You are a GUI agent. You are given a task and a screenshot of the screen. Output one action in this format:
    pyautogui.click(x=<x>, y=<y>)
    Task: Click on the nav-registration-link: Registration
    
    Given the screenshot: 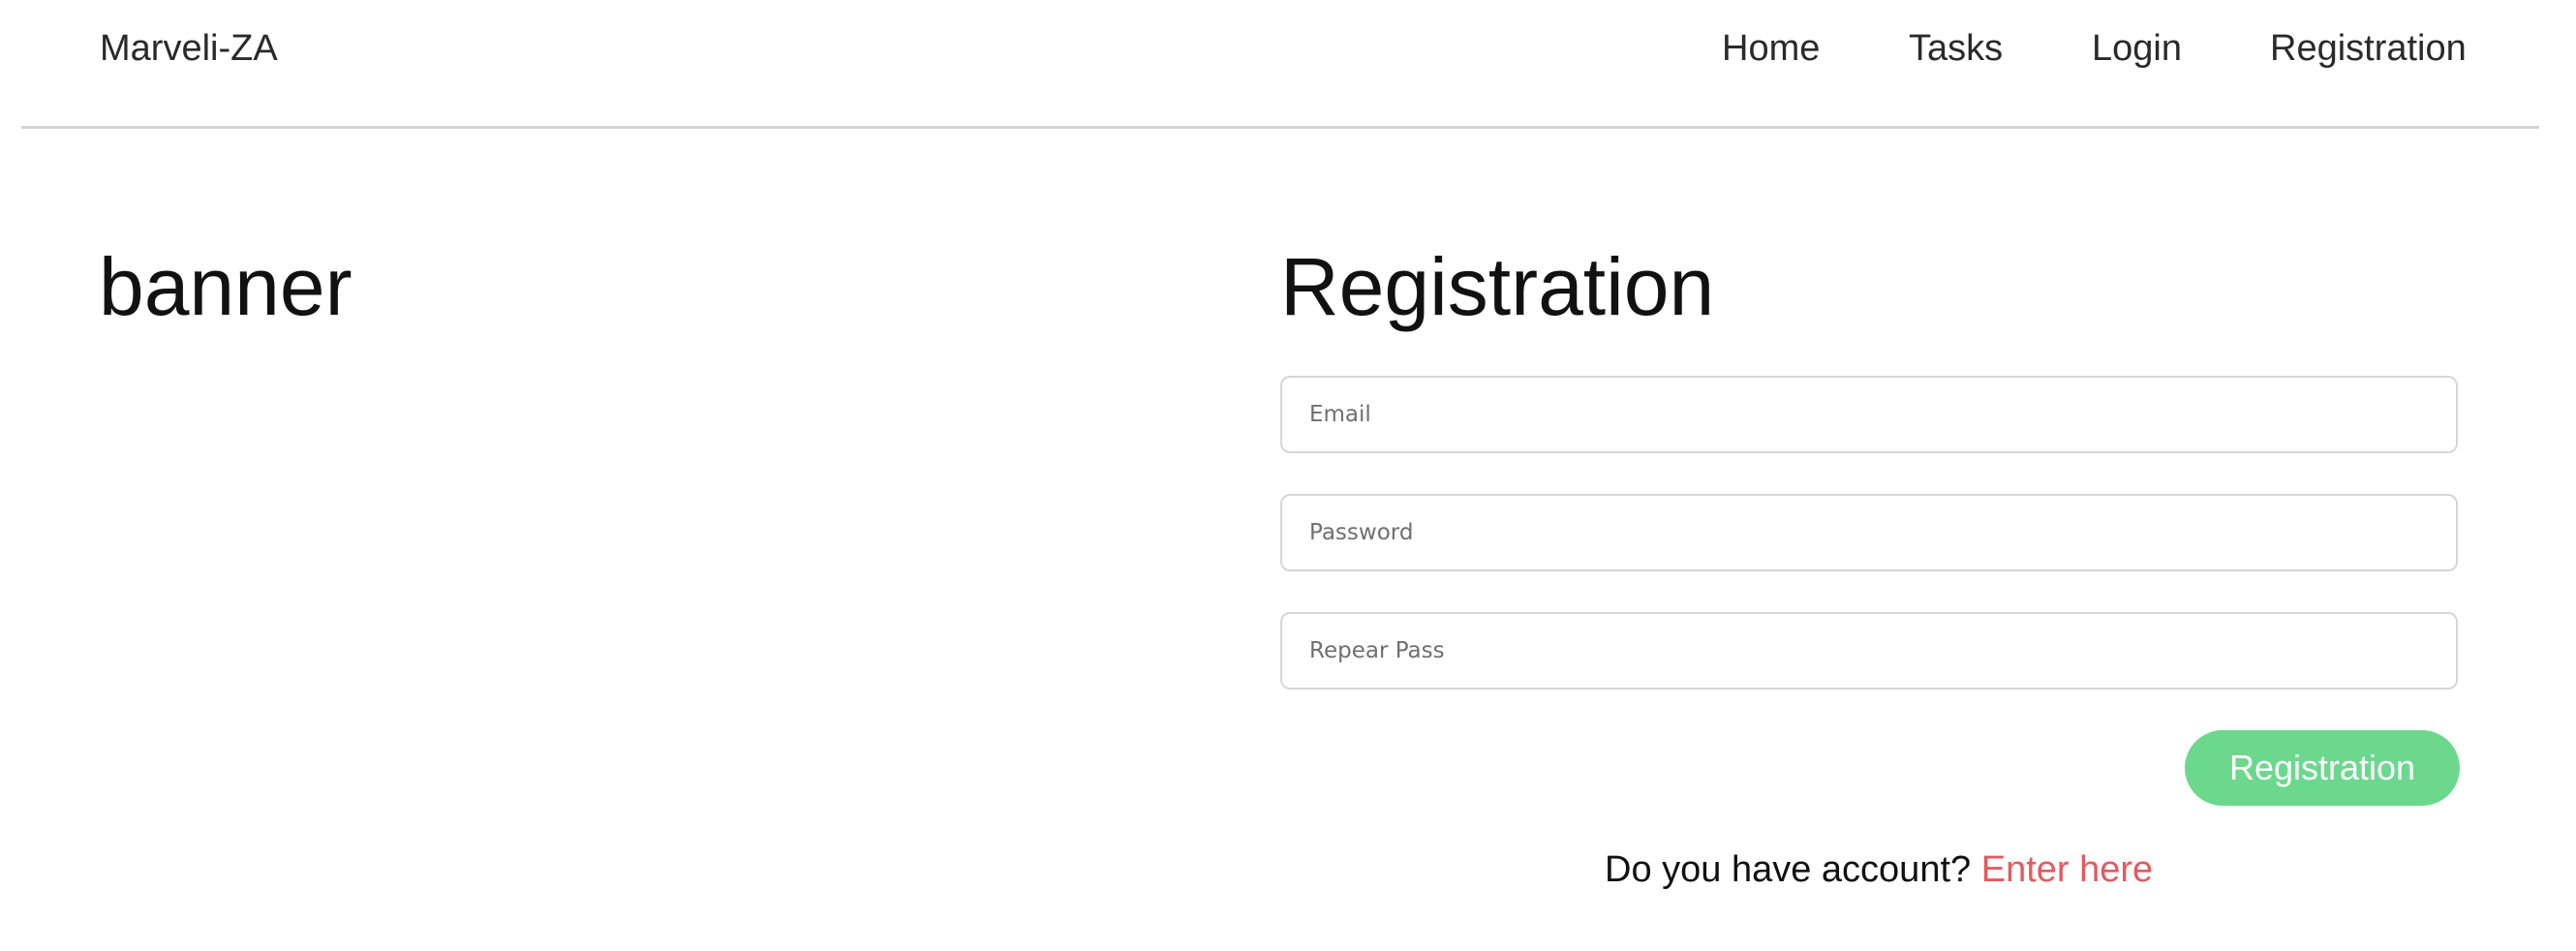 What is the action you would take?
    pyautogui.click(x=2368, y=49)
    